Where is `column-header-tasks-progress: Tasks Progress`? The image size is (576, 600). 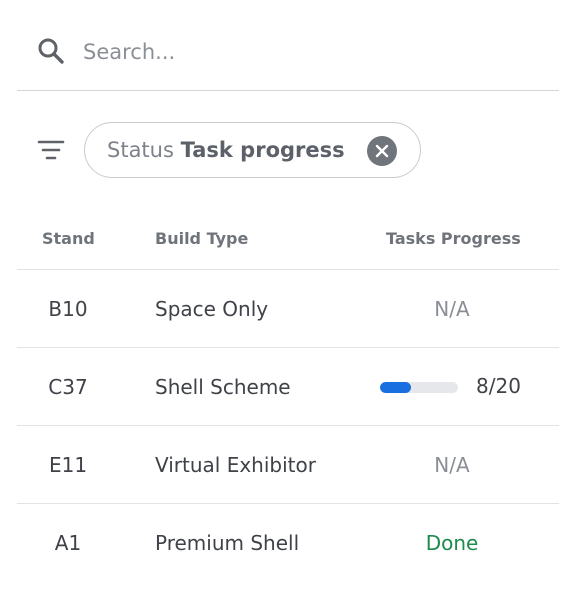 column-header-tasks-progress: Tasks Progress is located at coordinates (453, 238).